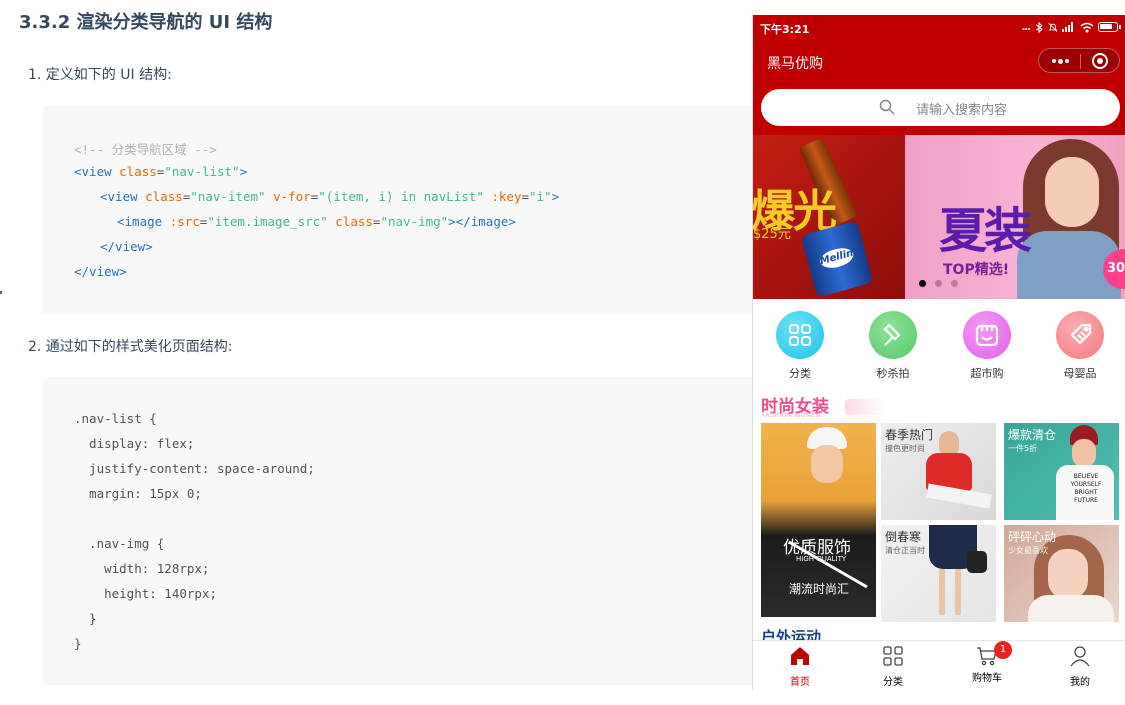 The width and height of the screenshot is (1125, 705). Describe the element at coordinates (143, 221) in the screenshot. I see `code-tag: <image` at that location.